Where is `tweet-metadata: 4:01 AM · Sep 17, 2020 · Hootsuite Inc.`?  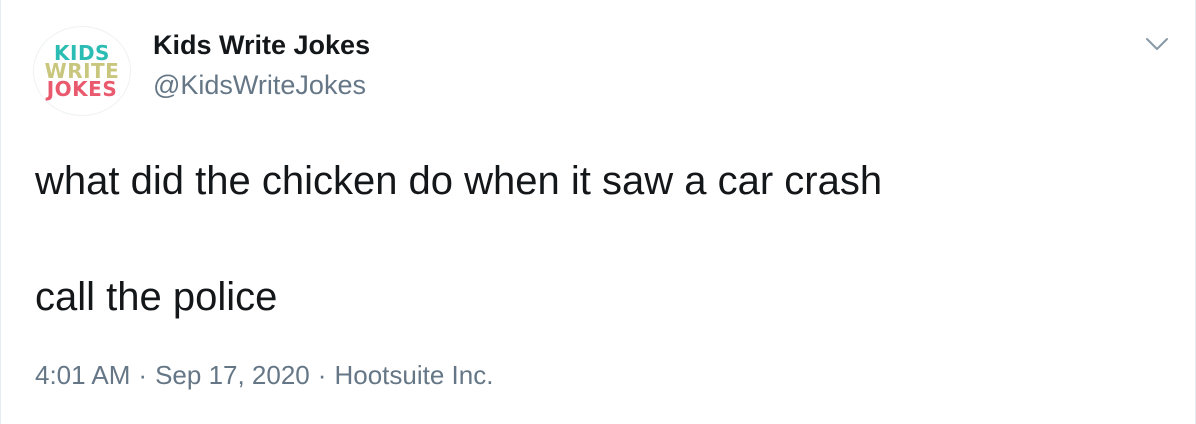 tweet-metadata: 4:01 AM · Sep 17, 2020 · Hootsuite Inc. is located at coordinates (264, 375).